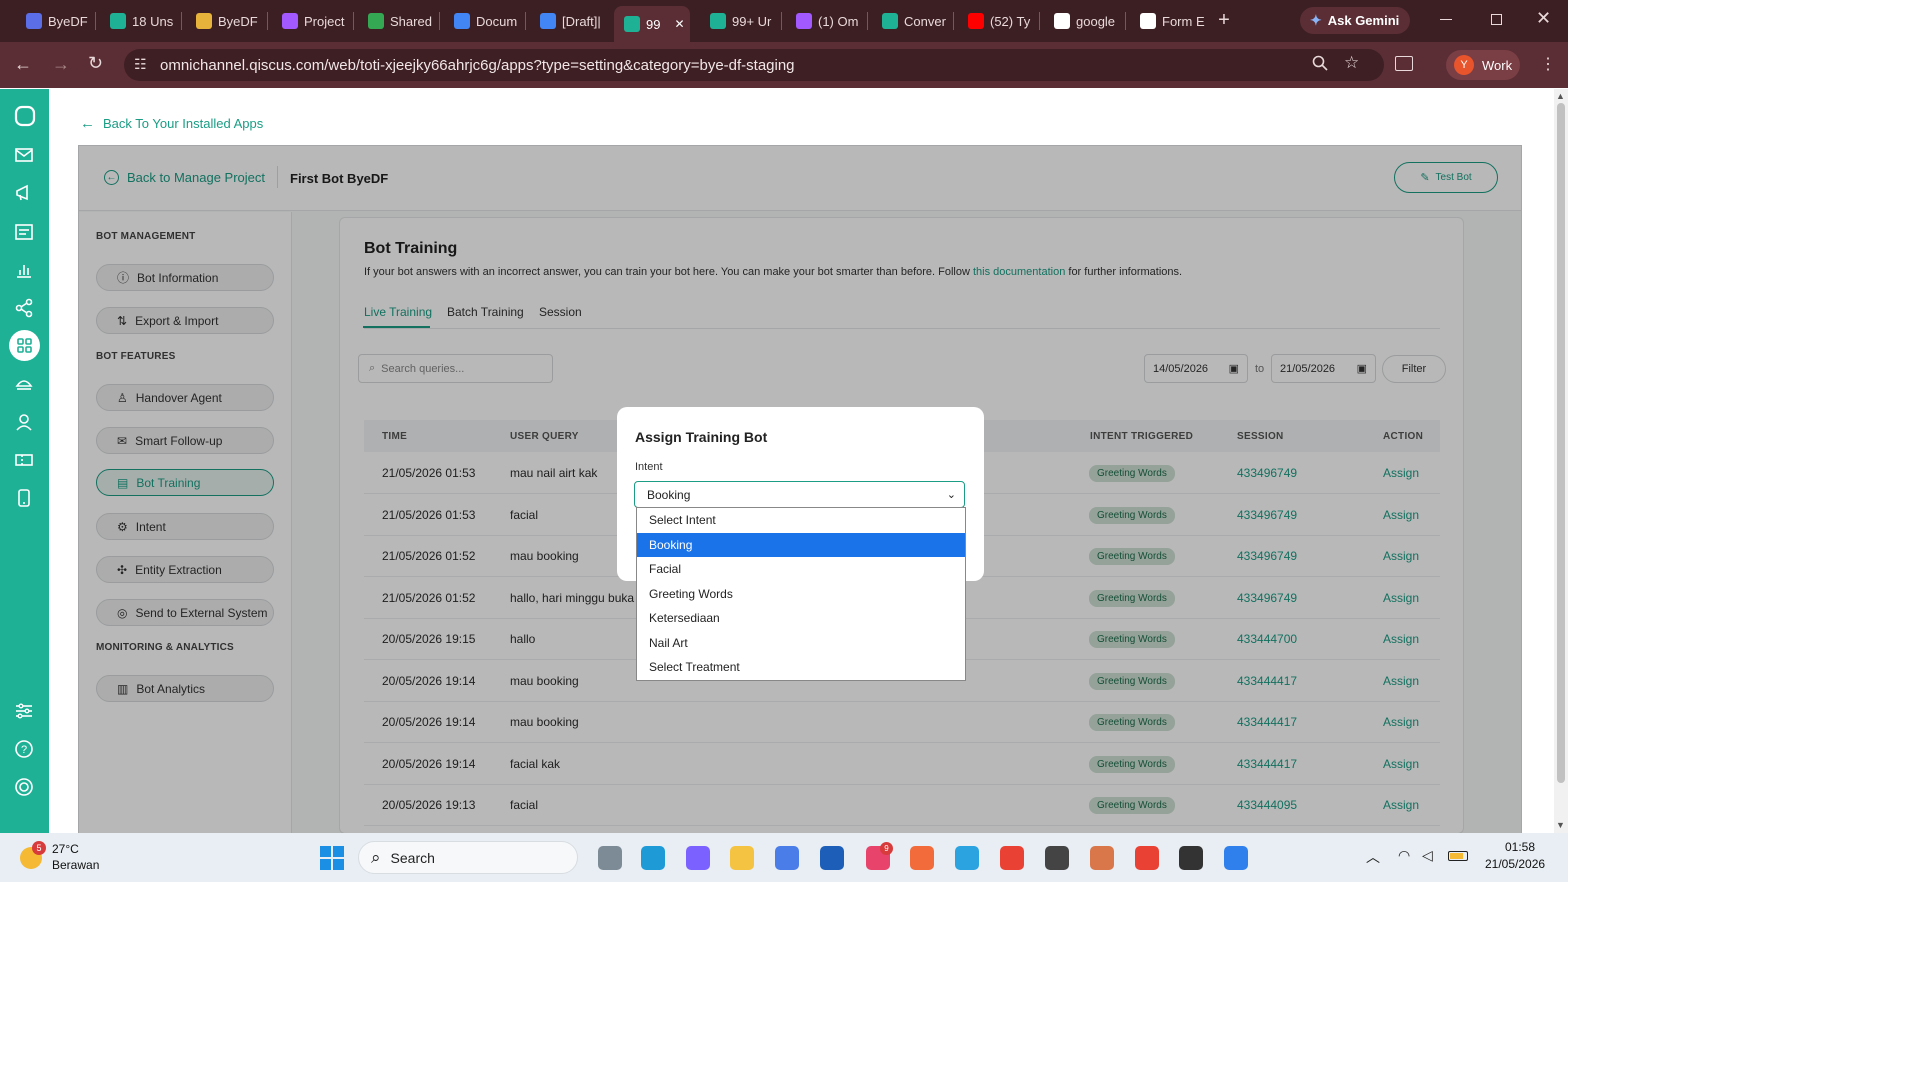 This screenshot has width=1920, height=1080. I want to click on temperature: 27°C, so click(65, 849).